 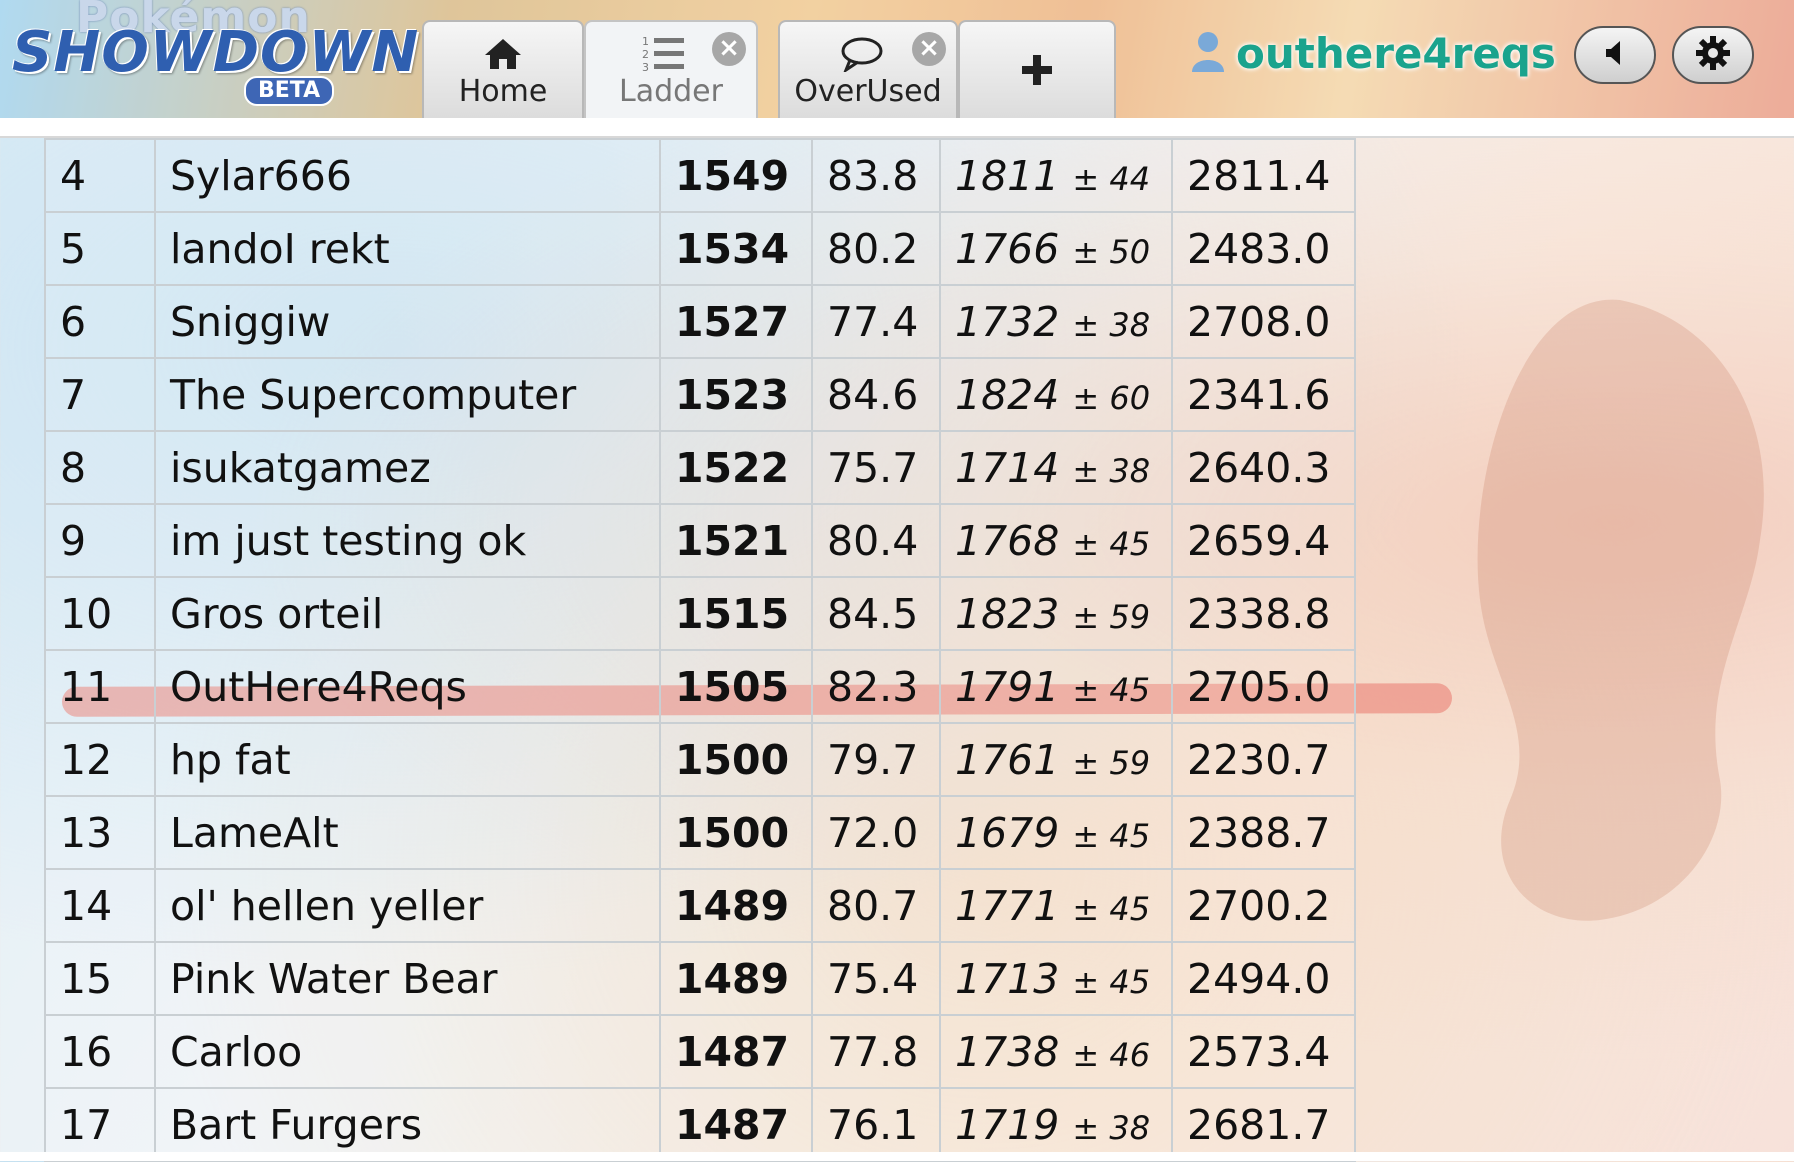 I want to click on player-name-cell: Carloo, so click(x=407, y=1051).